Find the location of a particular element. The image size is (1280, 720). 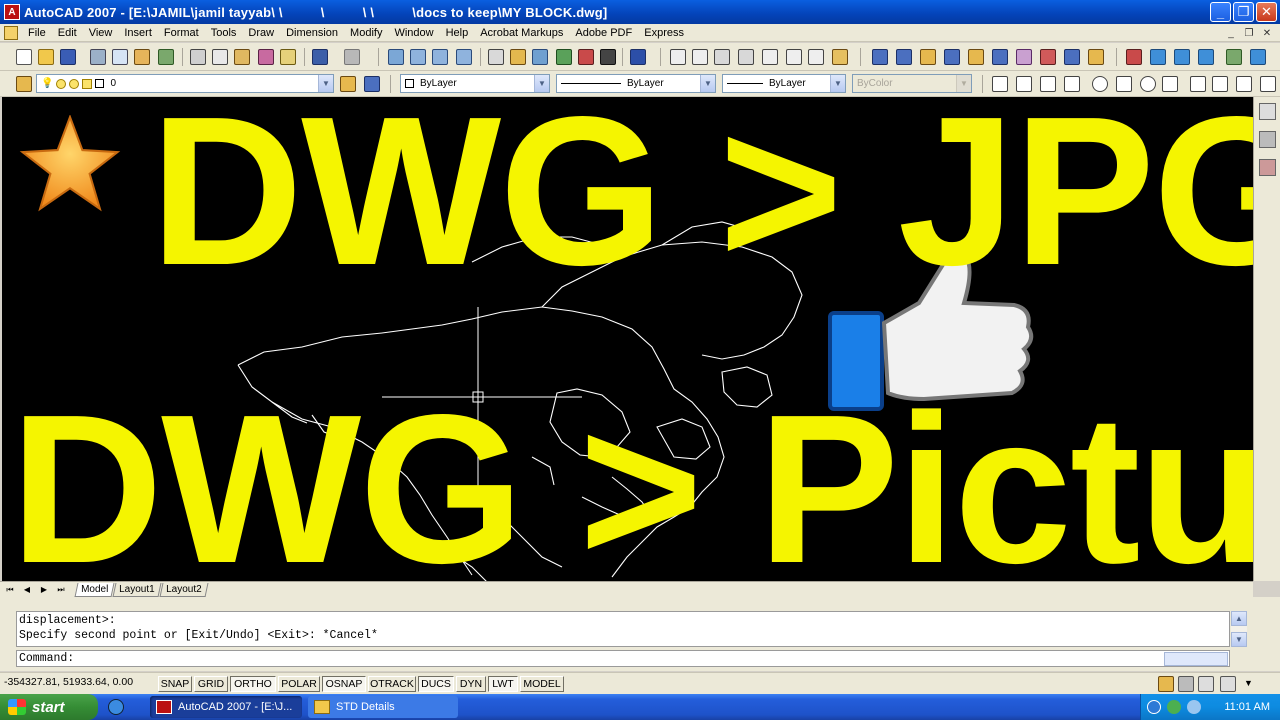

sheet-set-icon is located at coordinates (564, 57).